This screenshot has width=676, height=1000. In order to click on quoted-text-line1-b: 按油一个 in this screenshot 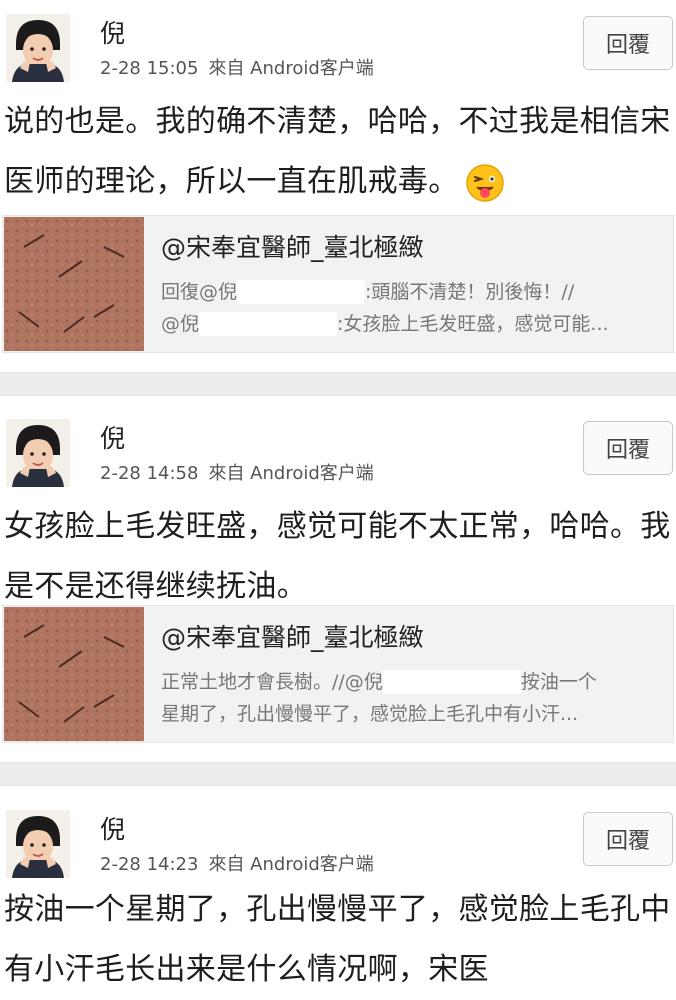, I will do `click(558, 682)`.